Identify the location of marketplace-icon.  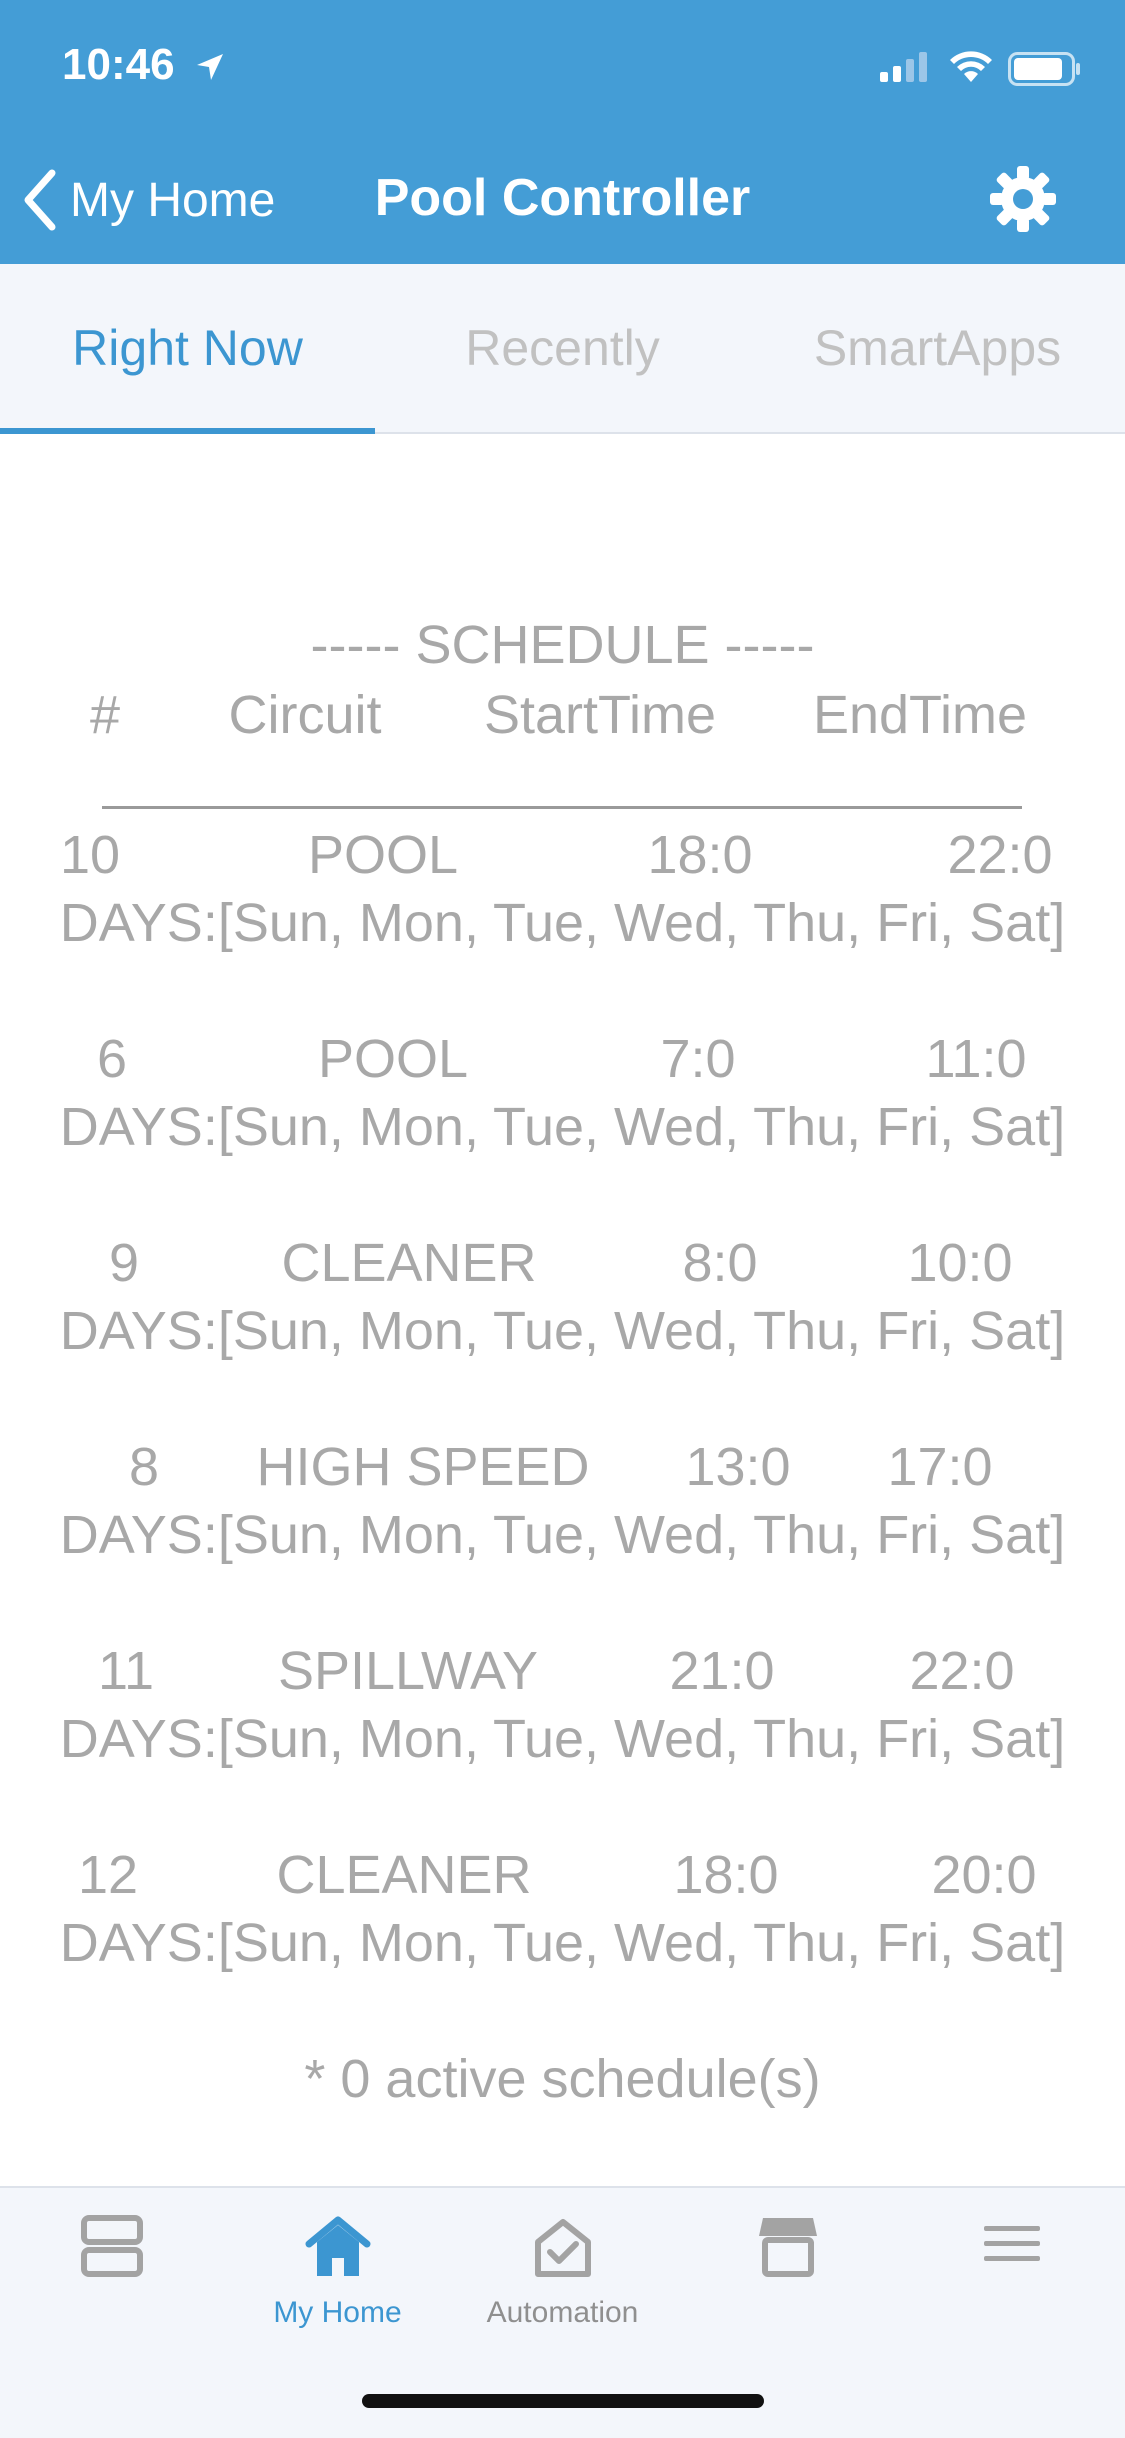
(788, 2247).